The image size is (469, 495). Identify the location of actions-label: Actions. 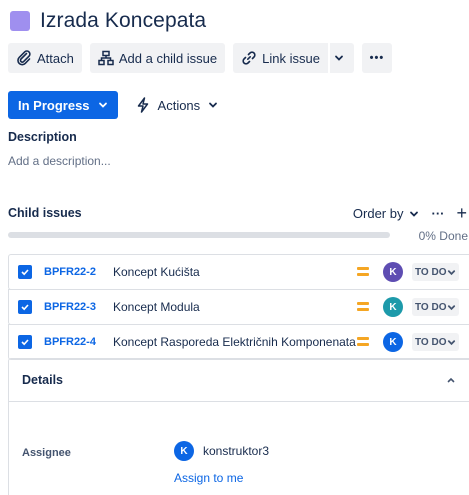
(179, 105).